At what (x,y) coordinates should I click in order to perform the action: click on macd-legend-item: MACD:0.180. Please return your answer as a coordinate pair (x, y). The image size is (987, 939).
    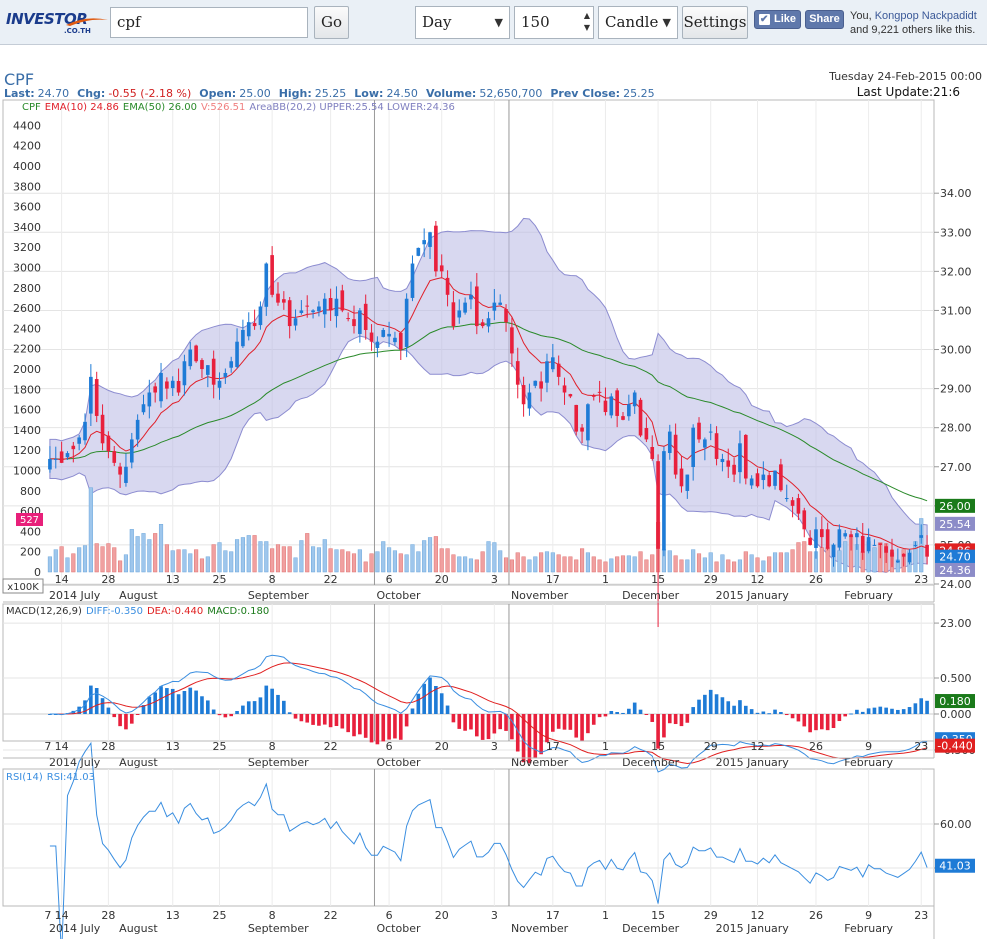
    Looking at the image, I should click on (238, 611).